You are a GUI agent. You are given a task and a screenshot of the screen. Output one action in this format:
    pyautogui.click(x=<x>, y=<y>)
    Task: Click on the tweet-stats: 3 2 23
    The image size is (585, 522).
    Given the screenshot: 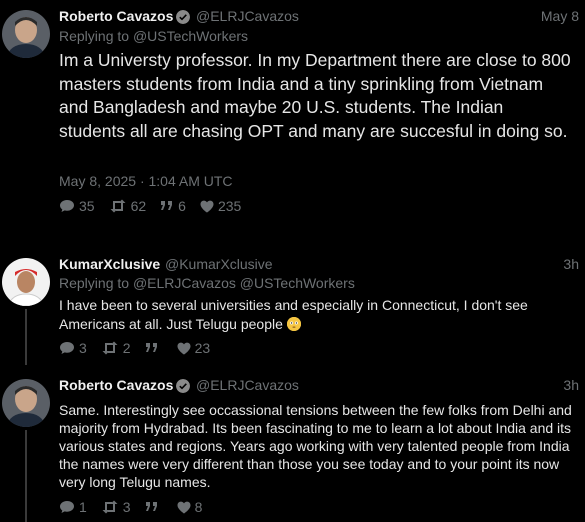 What is the action you would take?
    pyautogui.click(x=134, y=348)
    